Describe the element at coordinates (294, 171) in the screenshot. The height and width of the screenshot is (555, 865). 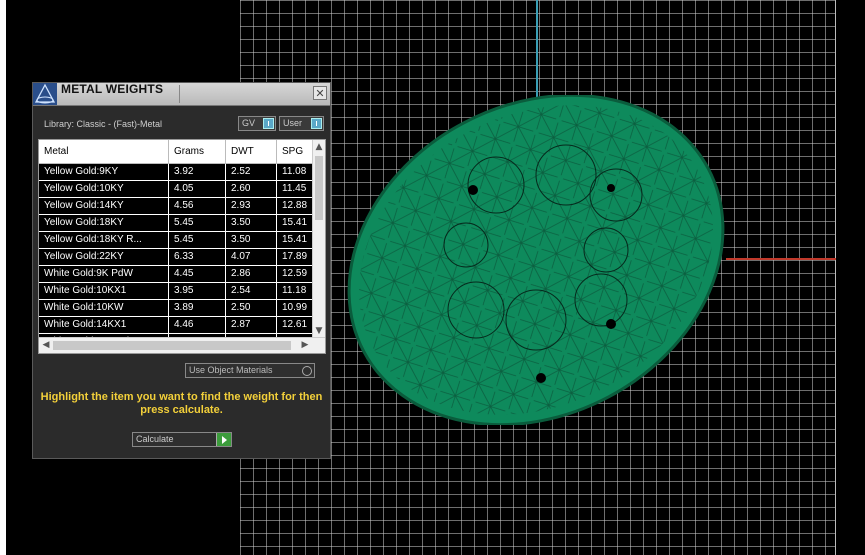
I see `table-cell: 11.08` at that location.